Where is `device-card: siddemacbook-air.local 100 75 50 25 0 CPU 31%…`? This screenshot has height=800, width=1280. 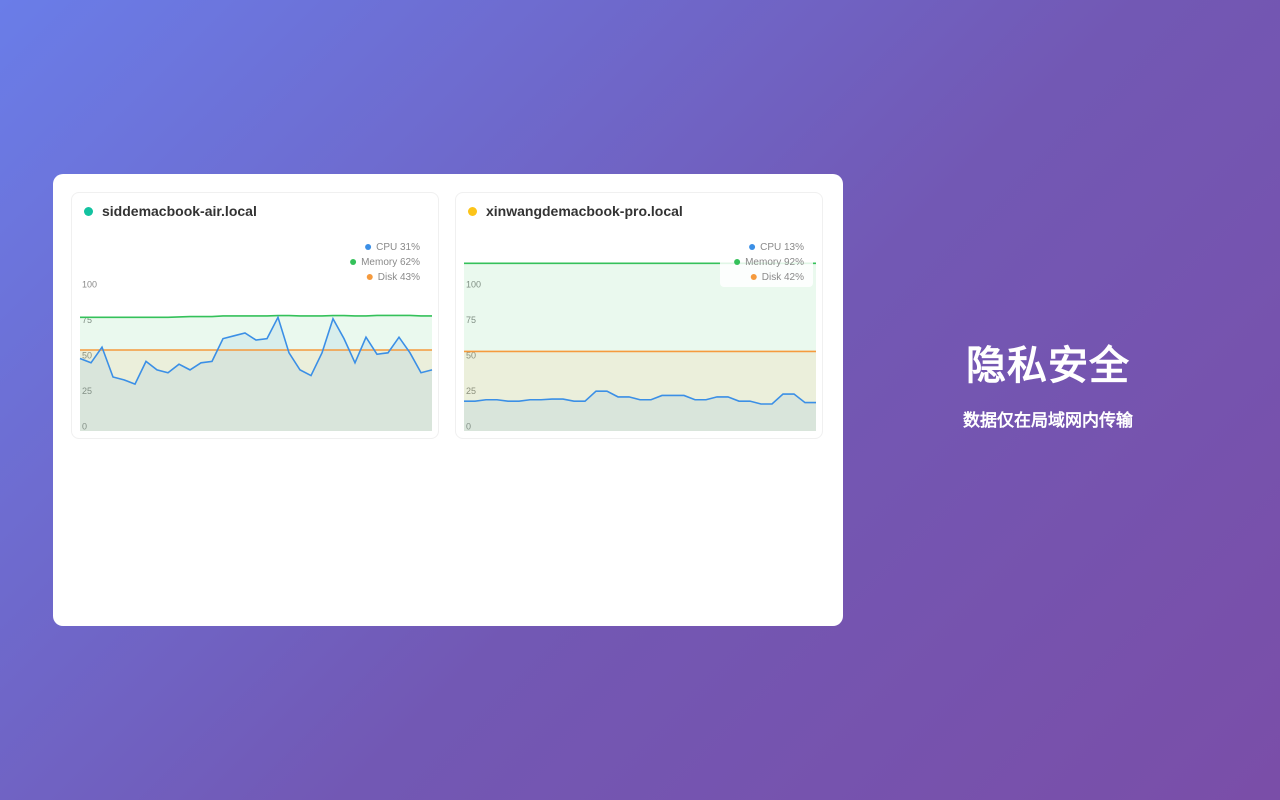
device-card: siddemacbook-air.local 100 75 50 25 0 CPU 31%… is located at coordinates (255, 315).